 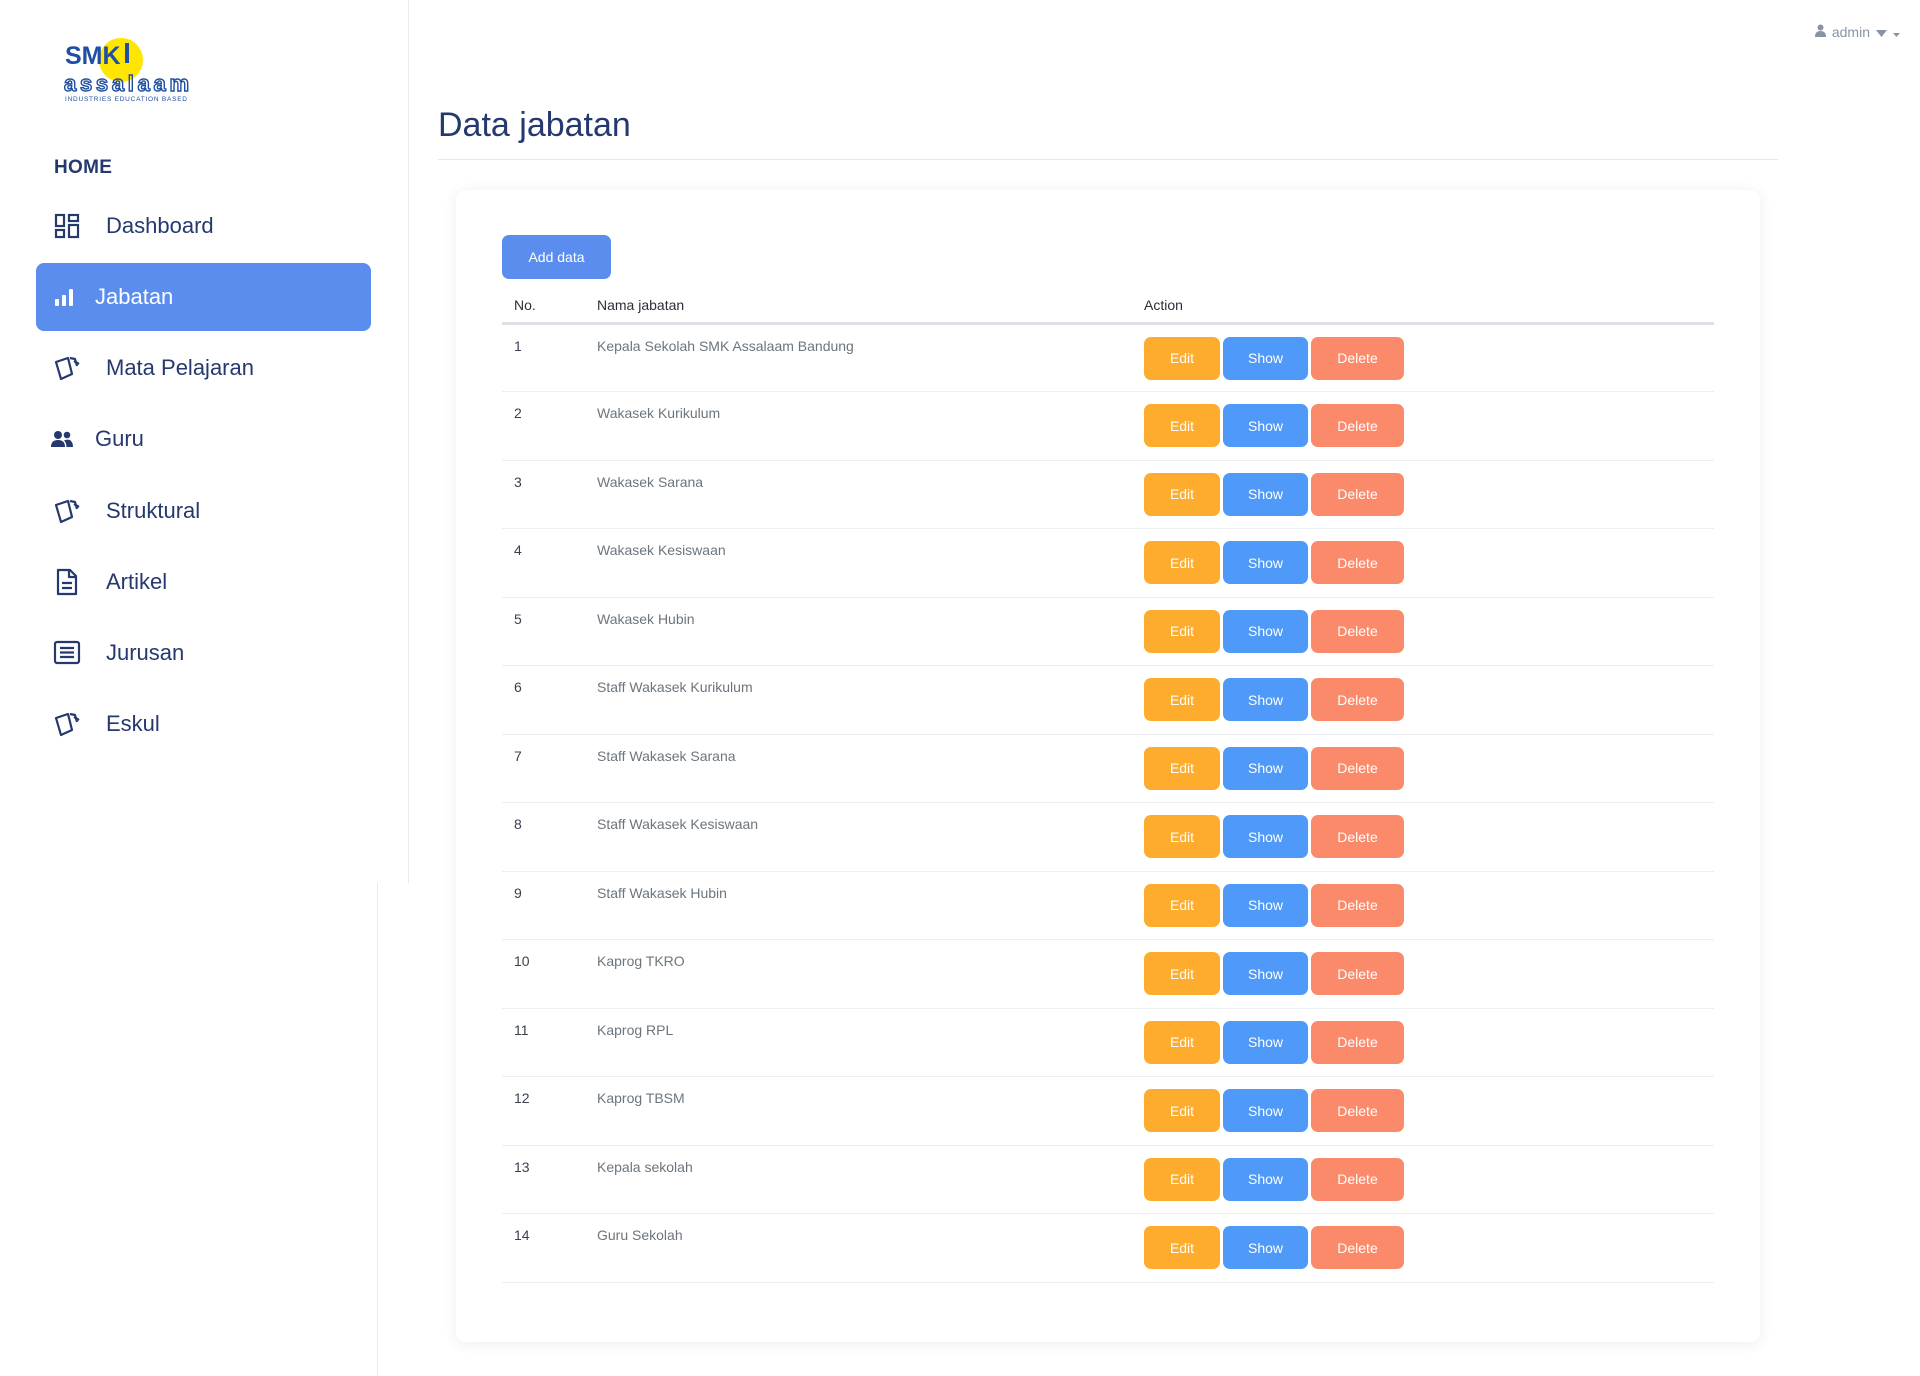 What do you see at coordinates (1429, 306) in the screenshot?
I see `column-header-action: Action` at bounding box center [1429, 306].